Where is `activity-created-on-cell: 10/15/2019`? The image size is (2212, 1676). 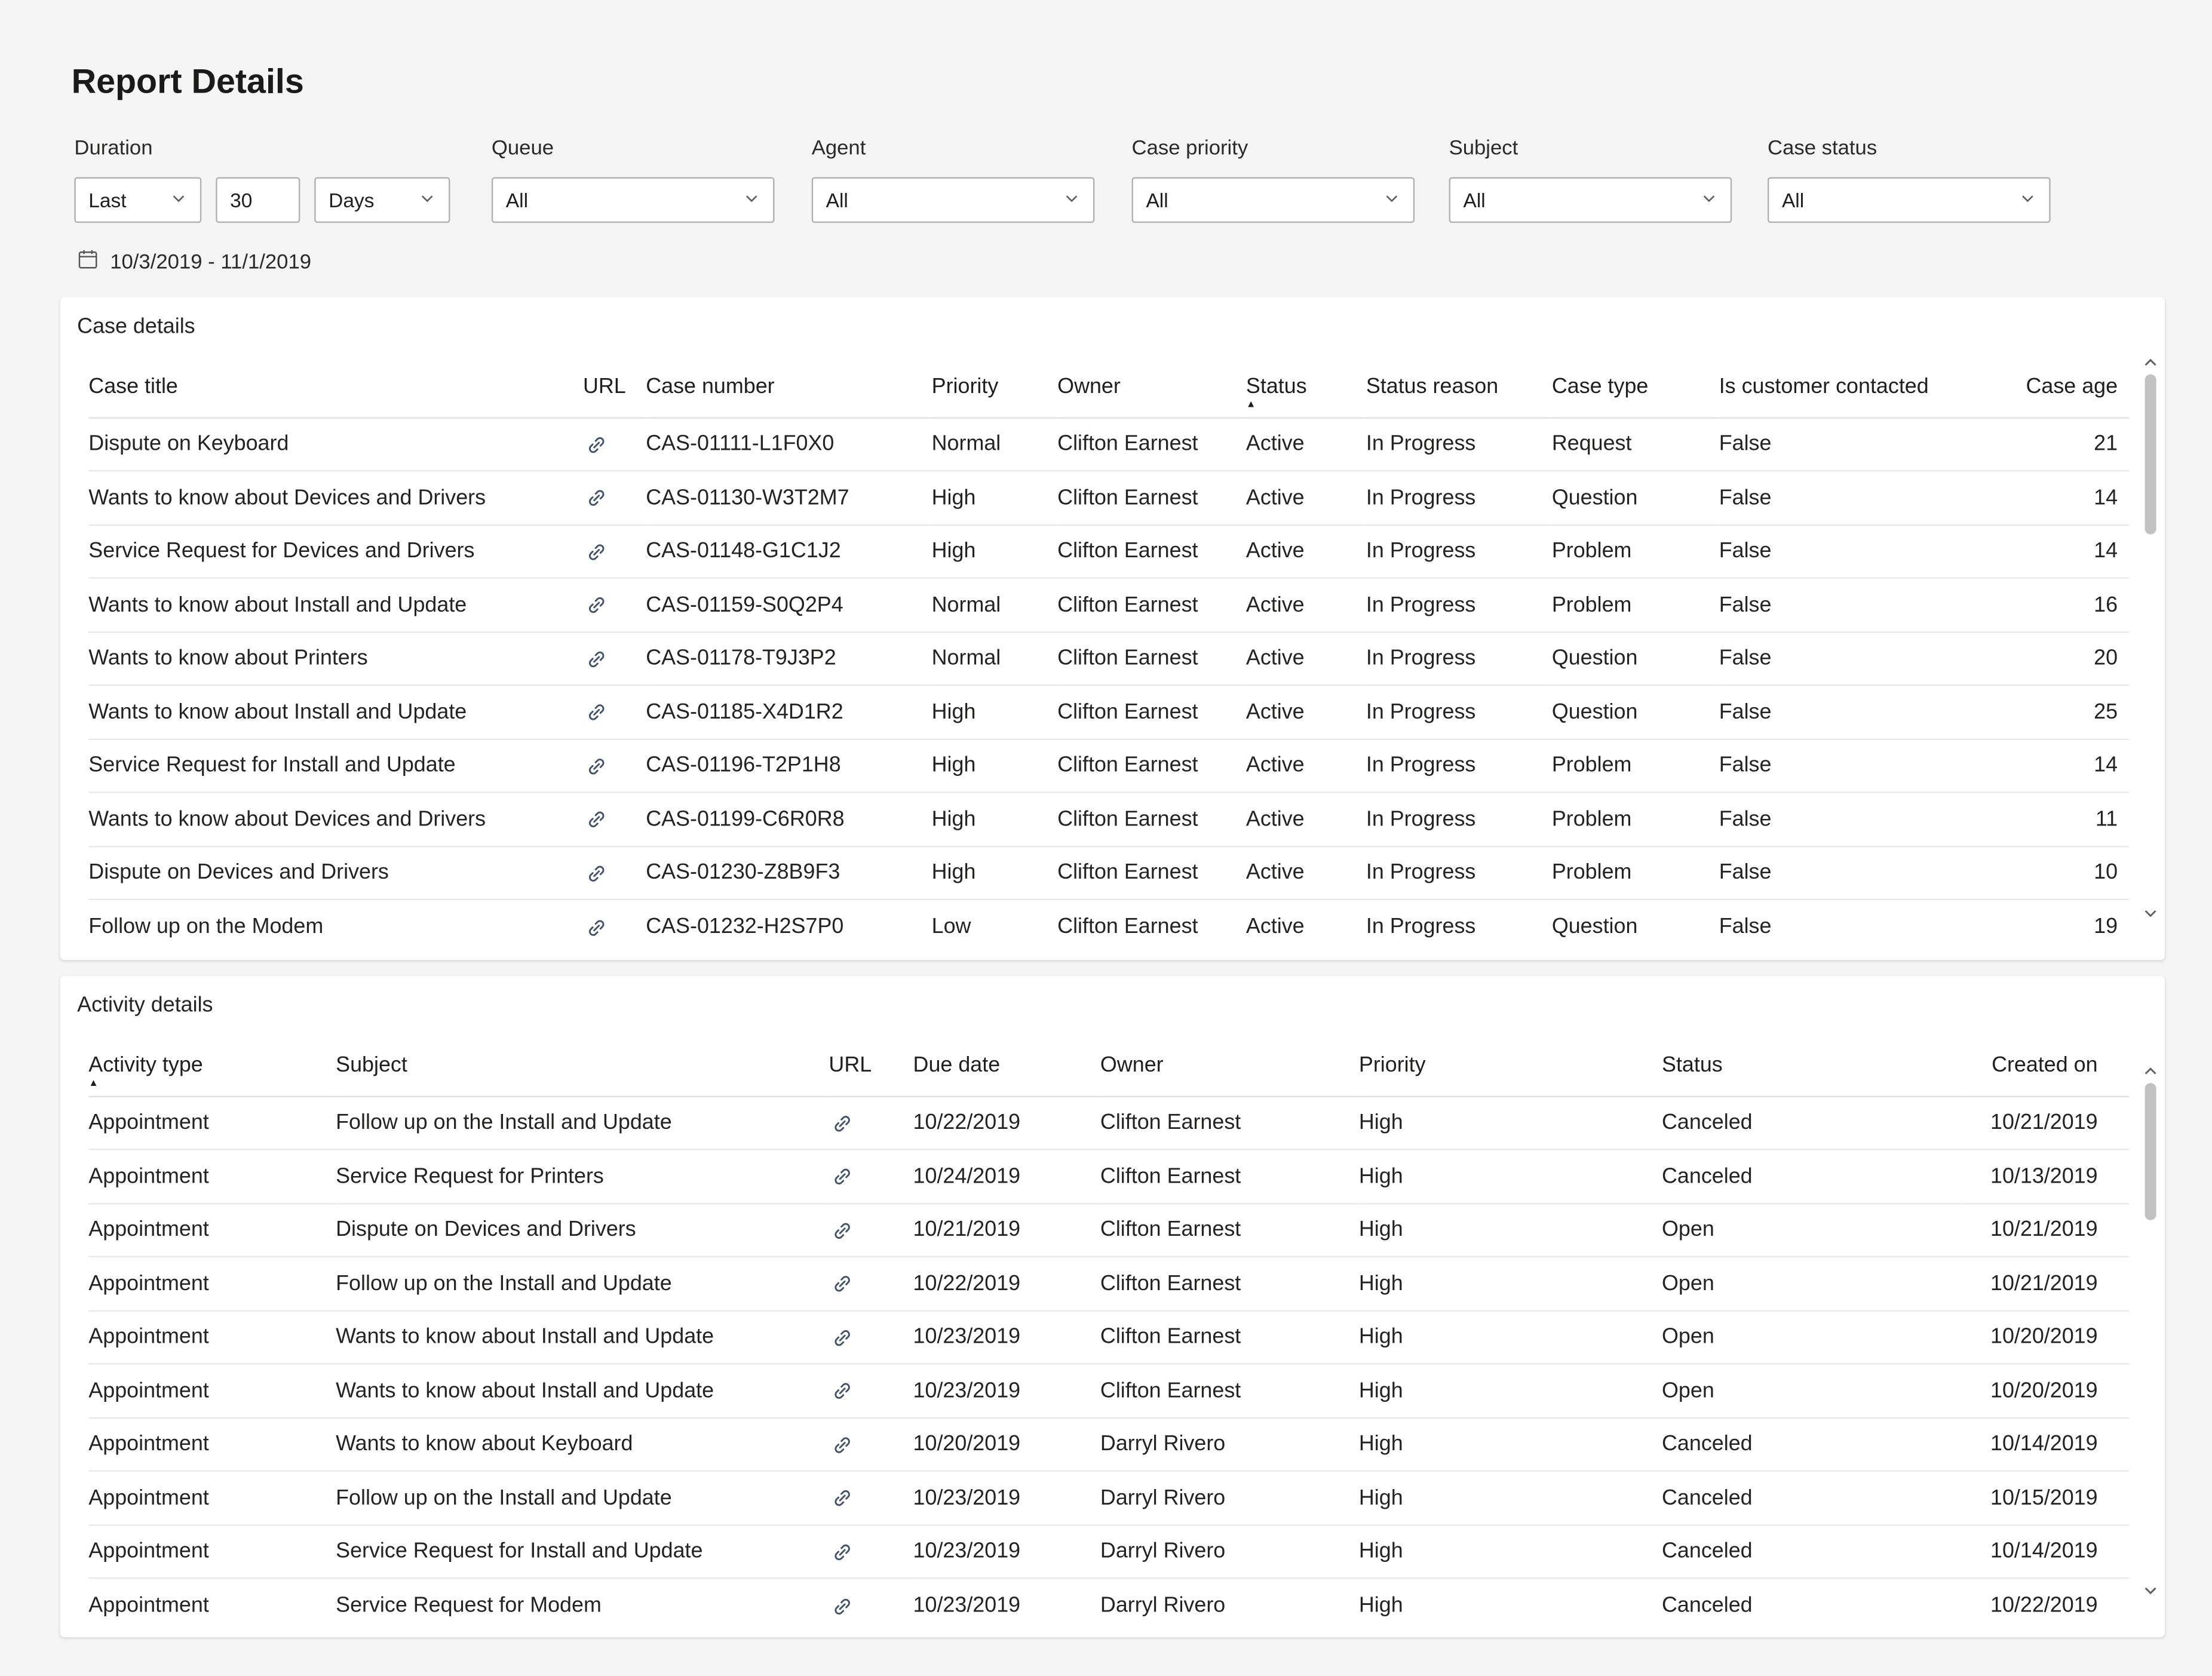
activity-created-on-cell: 10/15/2019 is located at coordinates (2046, 1498).